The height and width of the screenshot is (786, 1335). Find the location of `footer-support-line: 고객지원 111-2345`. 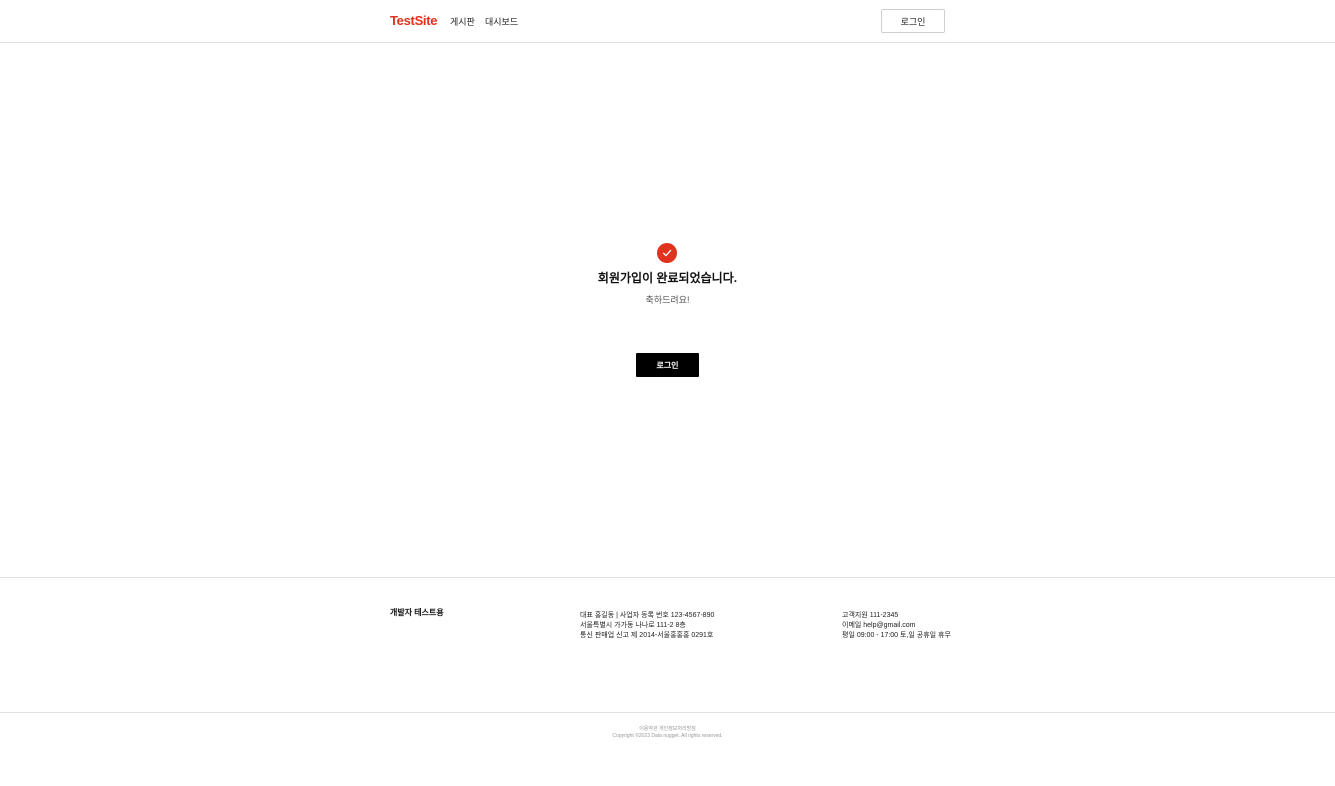

footer-support-line: 고객지원 111-2345 is located at coordinates (870, 615).